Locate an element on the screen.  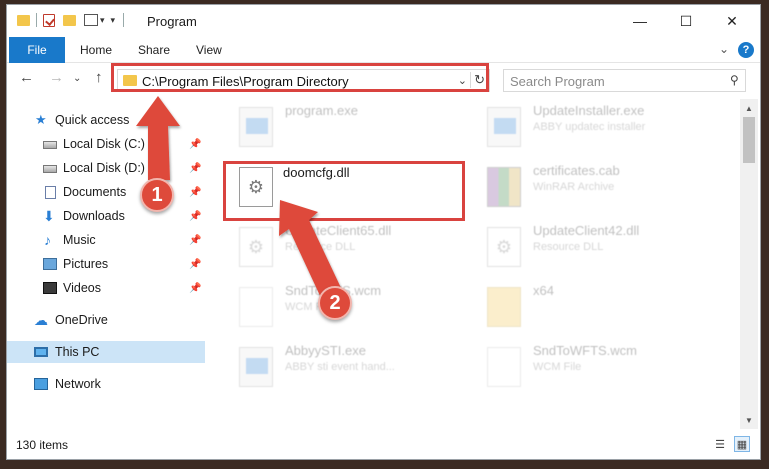
close-button: ✕ is located at coordinates (732, 21).